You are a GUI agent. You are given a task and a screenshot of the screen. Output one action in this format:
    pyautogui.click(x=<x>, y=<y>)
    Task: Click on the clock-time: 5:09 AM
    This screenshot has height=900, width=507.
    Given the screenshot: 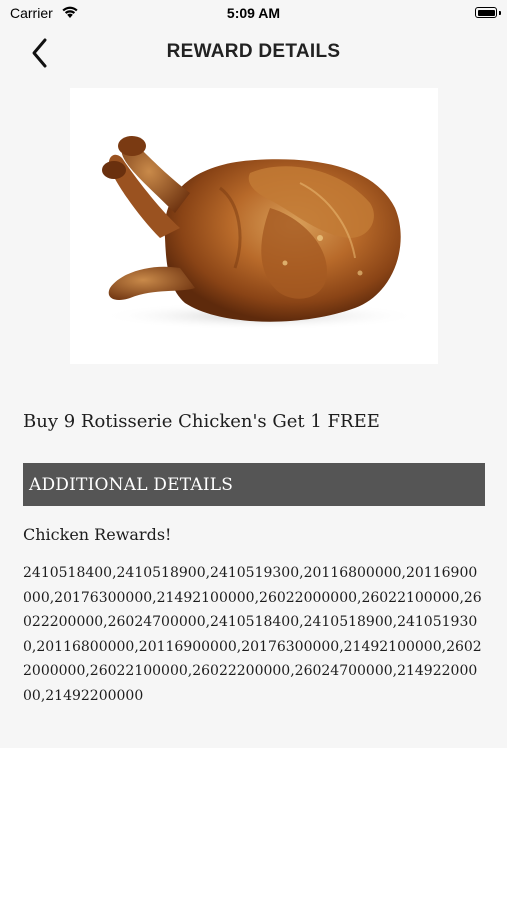 What is the action you would take?
    pyautogui.click(x=253, y=13)
    